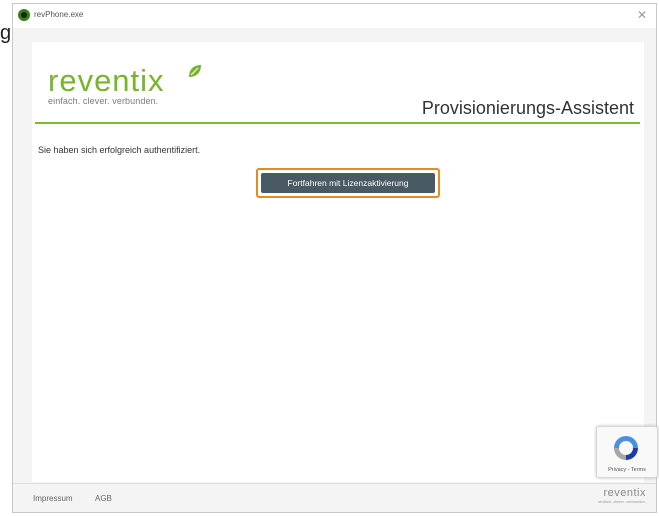 The width and height of the screenshot is (659, 516). I want to click on continue-button-focus-ring: Fortfahren mit Lizenzaktivierung, so click(348, 183).